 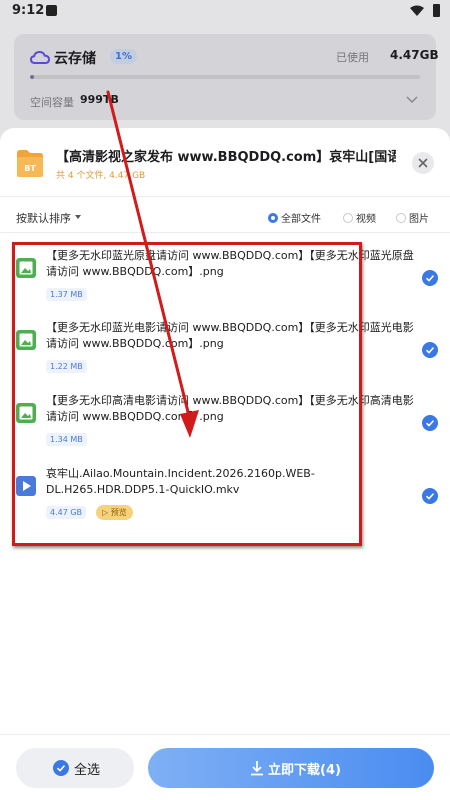 What do you see at coordinates (30, 168) in the screenshot?
I see `folder-icon-label: BT` at bounding box center [30, 168].